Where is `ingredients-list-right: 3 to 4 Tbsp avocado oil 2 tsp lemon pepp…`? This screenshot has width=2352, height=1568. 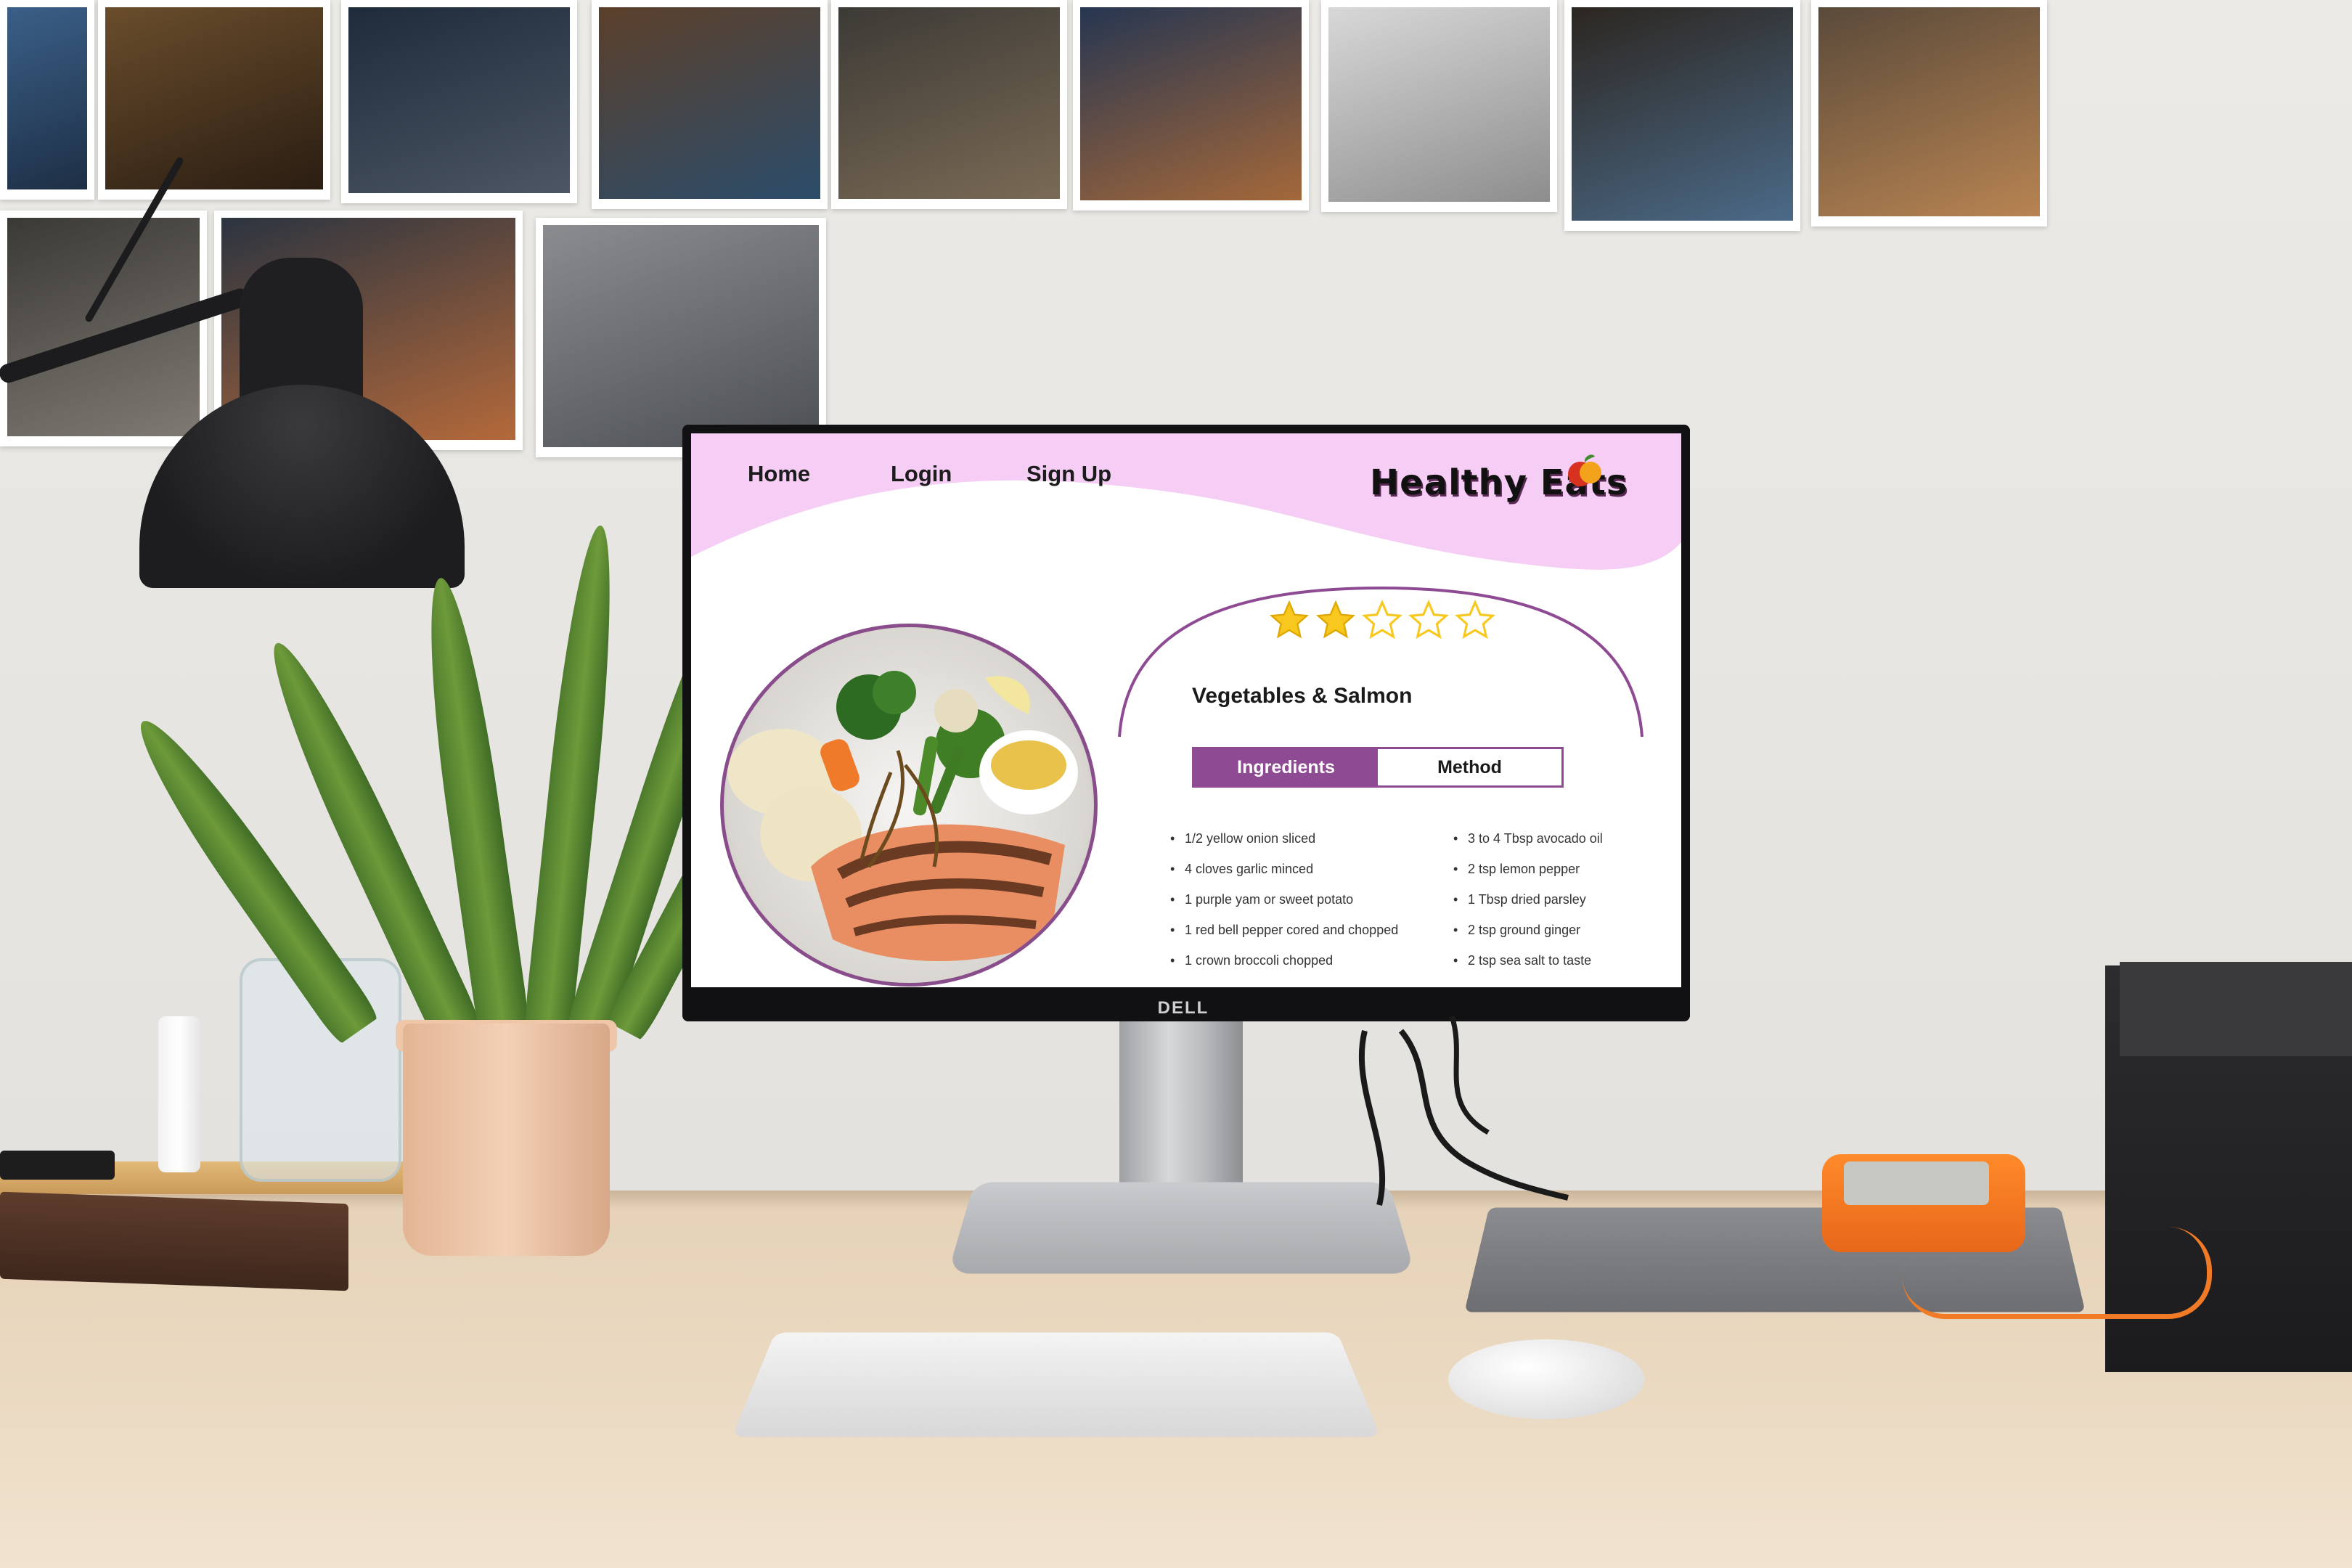 ingredients-list-right: 3 to 4 Tbsp avocado oil 2 tsp lemon pepp… is located at coordinates (1528, 908).